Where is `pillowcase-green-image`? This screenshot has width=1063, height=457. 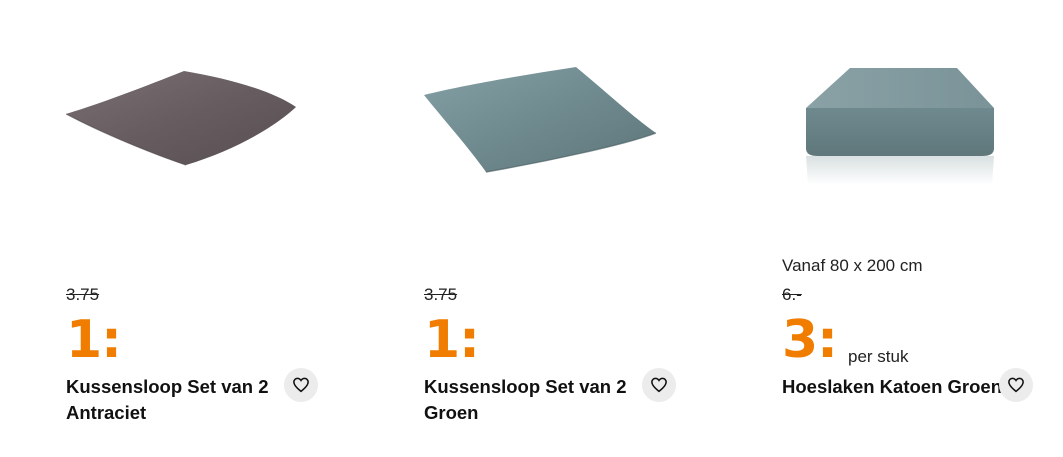
pillowcase-green-image is located at coordinates (574, 120).